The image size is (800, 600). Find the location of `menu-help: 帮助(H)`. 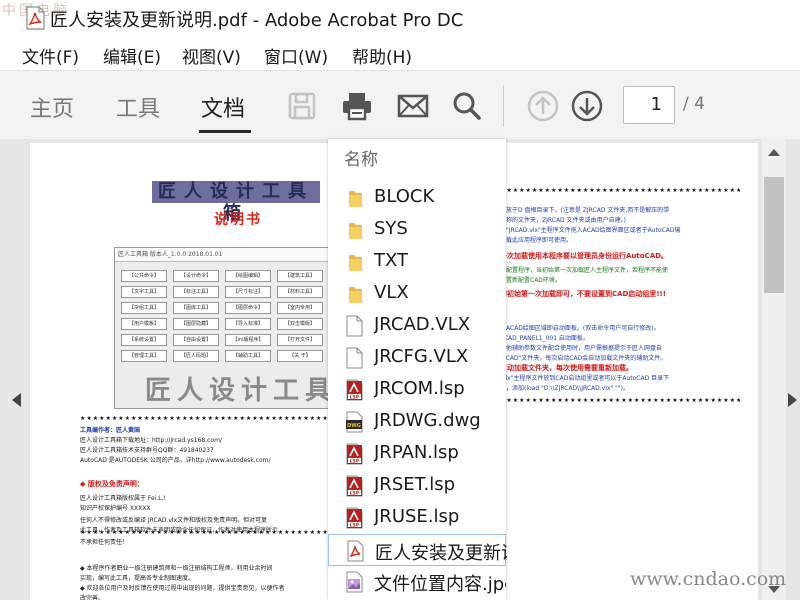

menu-help: 帮助(H) is located at coordinates (382, 55).